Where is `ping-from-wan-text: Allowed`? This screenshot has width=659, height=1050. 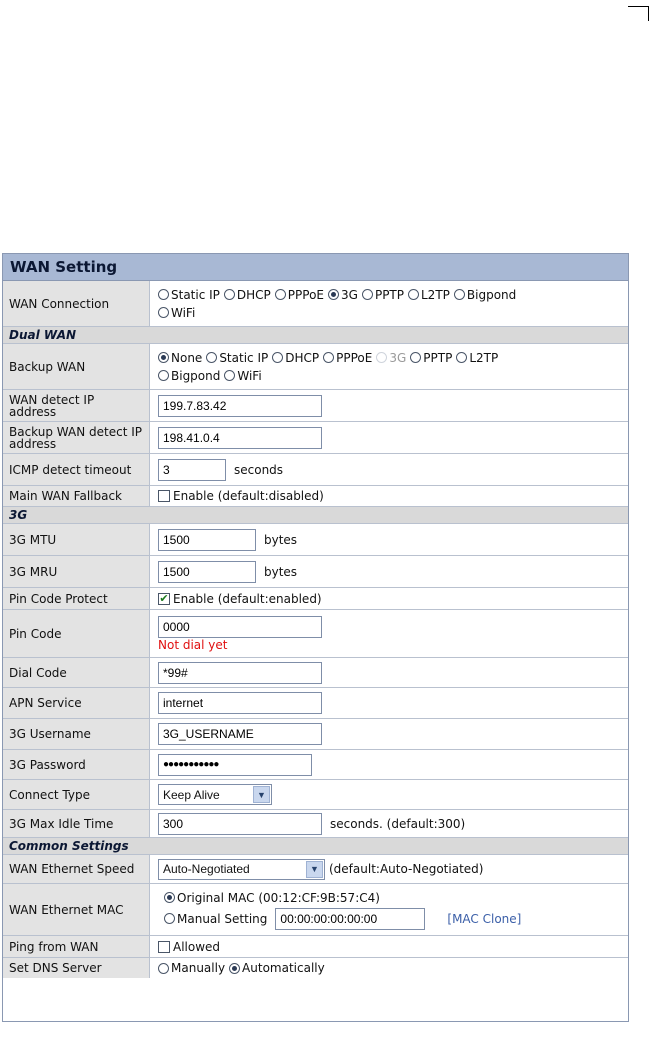
ping-from-wan-text: Allowed is located at coordinates (197, 946).